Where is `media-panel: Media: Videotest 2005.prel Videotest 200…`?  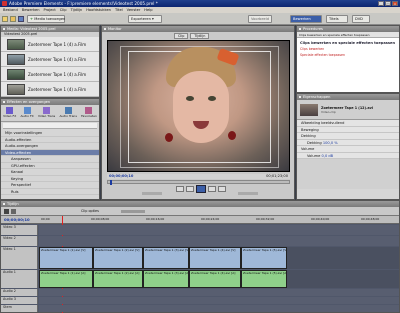 media-panel: Media: Videotest 2005.prel Videotest 200… is located at coordinates (50, 61).